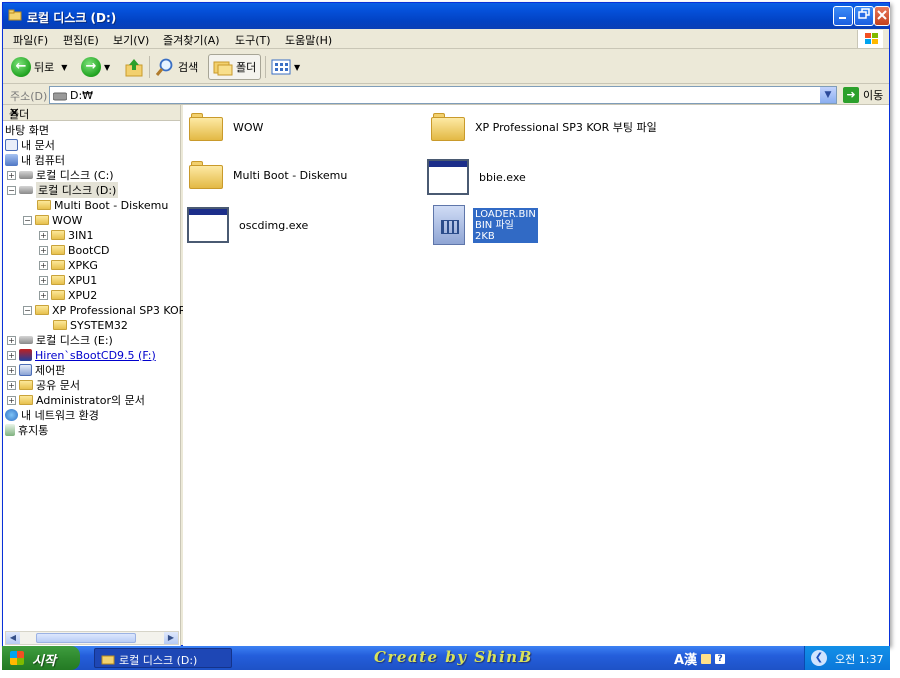 The width and height of the screenshot is (900, 678). Describe the element at coordinates (39, 67) in the screenshot. I see `back-button: ← 뒤로 ▼` at that location.